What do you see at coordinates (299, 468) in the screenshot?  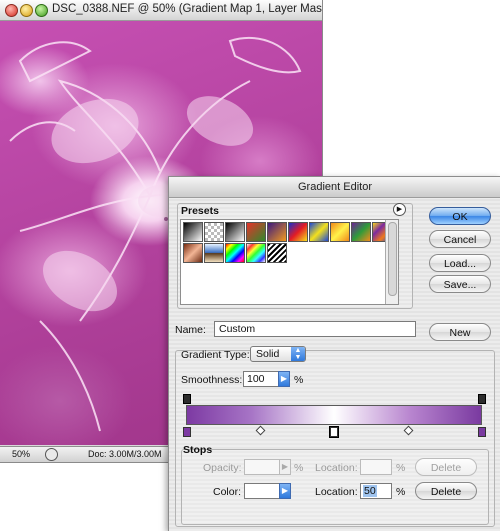 I see `opacity-unit: %` at bounding box center [299, 468].